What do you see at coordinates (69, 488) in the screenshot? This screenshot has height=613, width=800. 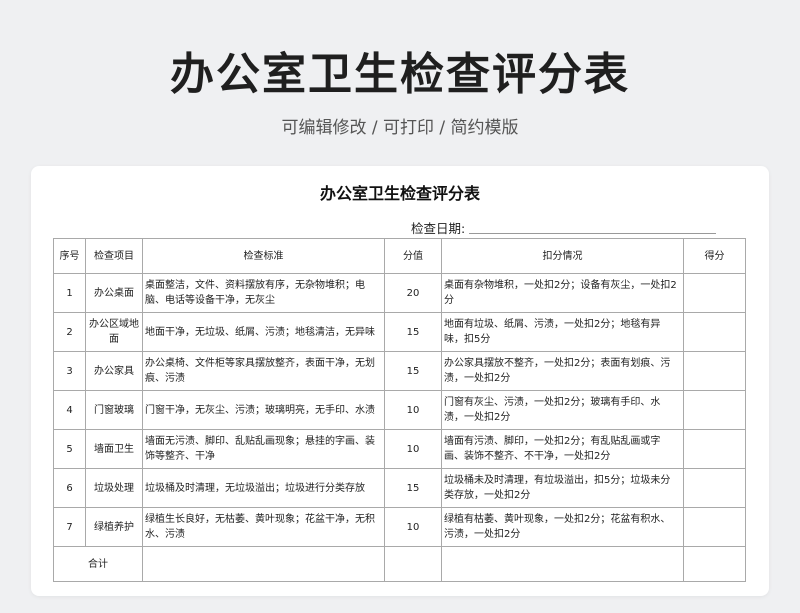 I see `row-no: 6` at bounding box center [69, 488].